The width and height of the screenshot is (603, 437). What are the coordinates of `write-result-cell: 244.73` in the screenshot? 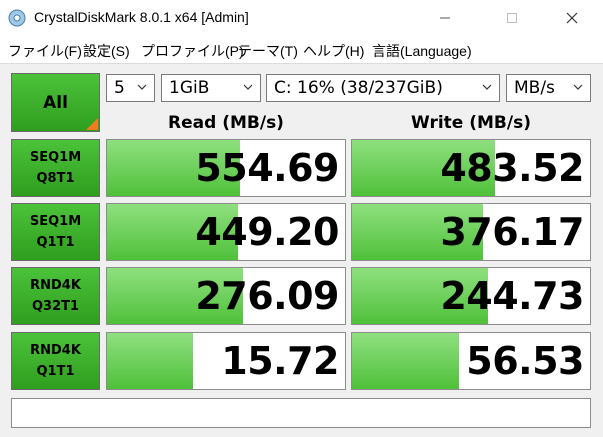 It's located at (471, 296).